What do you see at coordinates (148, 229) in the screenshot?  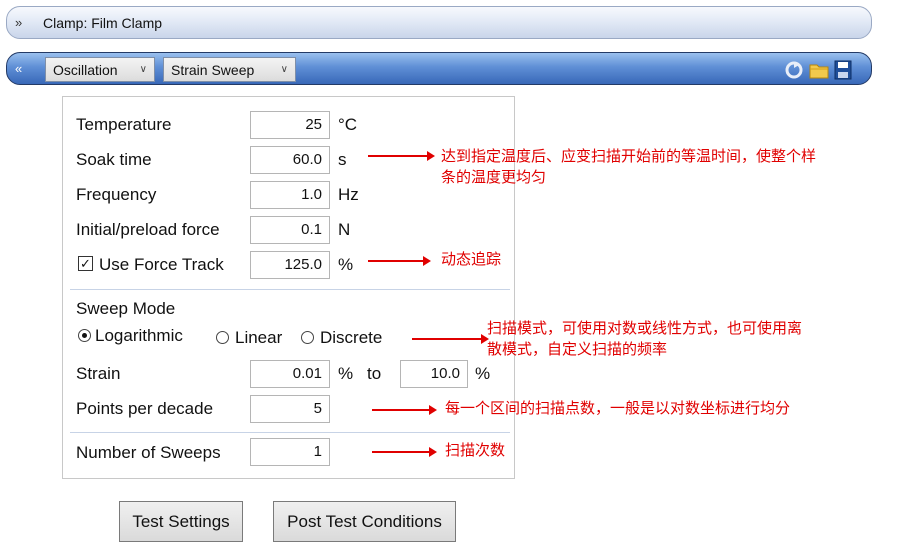 I see `preload-force-label: Initial/preload force` at bounding box center [148, 229].